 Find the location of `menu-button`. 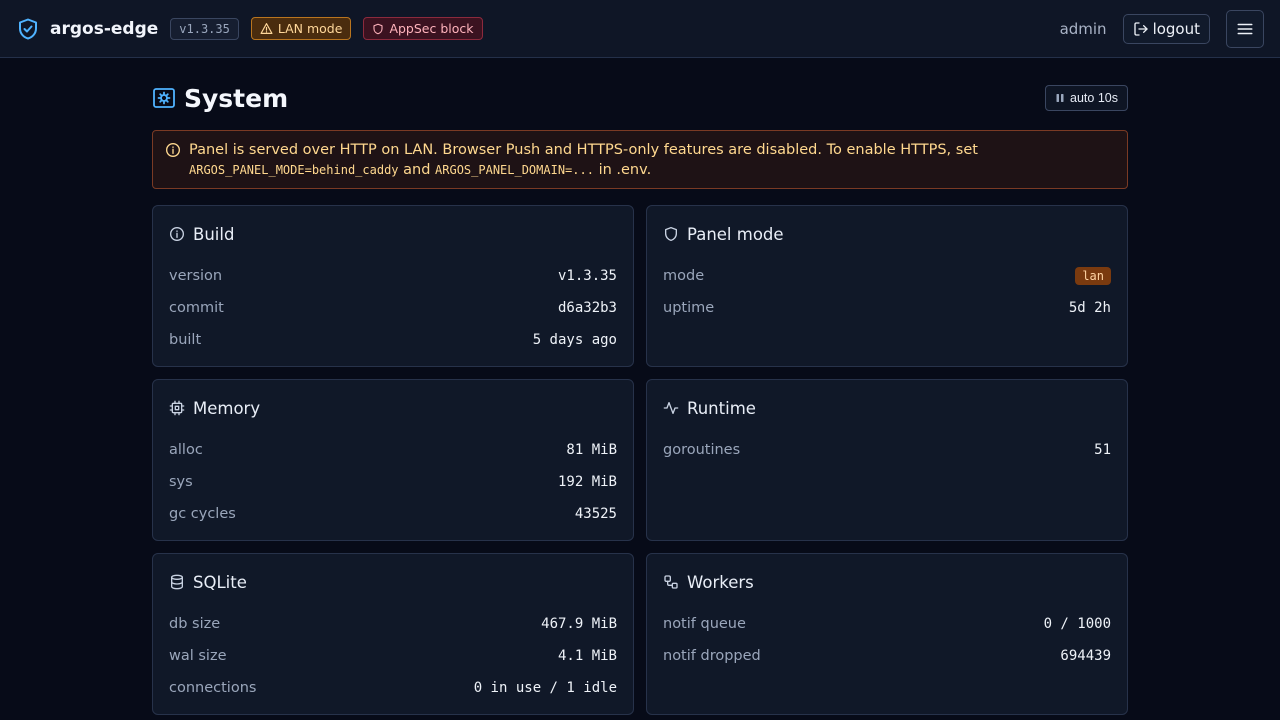

menu-button is located at coordinates (1245, 28).